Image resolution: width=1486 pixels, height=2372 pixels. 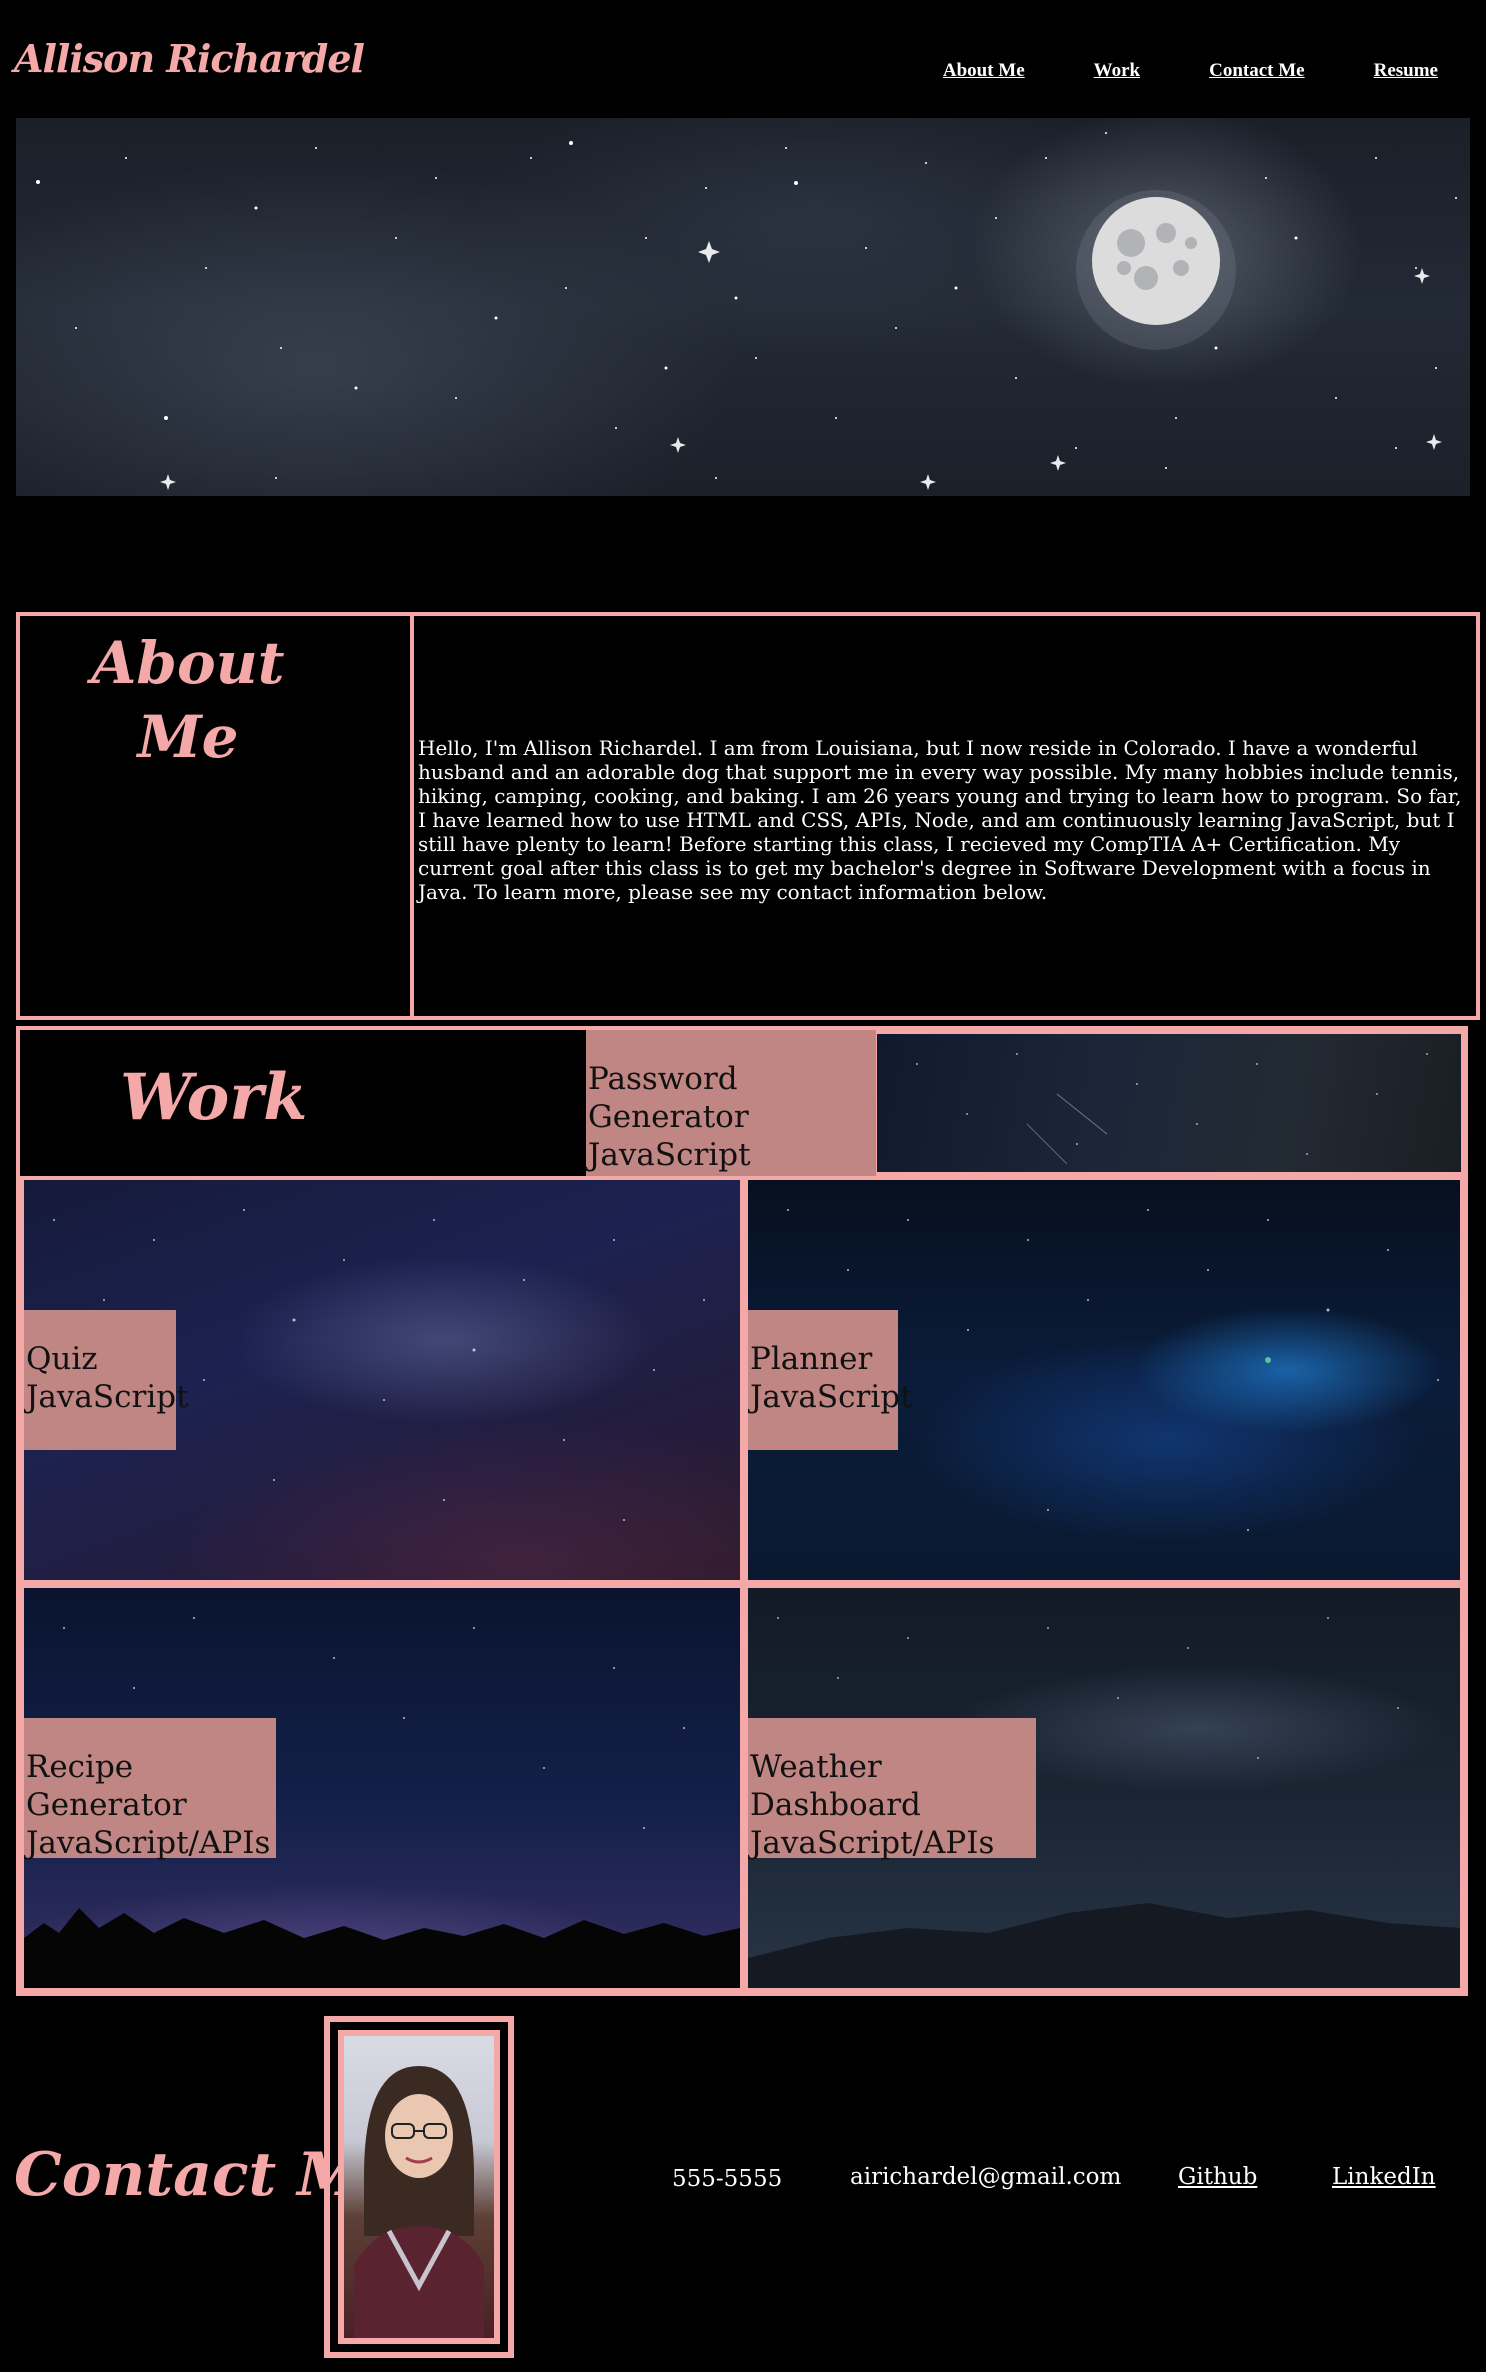 I want to click on about-title: About Me, so click(x=188, y=700).